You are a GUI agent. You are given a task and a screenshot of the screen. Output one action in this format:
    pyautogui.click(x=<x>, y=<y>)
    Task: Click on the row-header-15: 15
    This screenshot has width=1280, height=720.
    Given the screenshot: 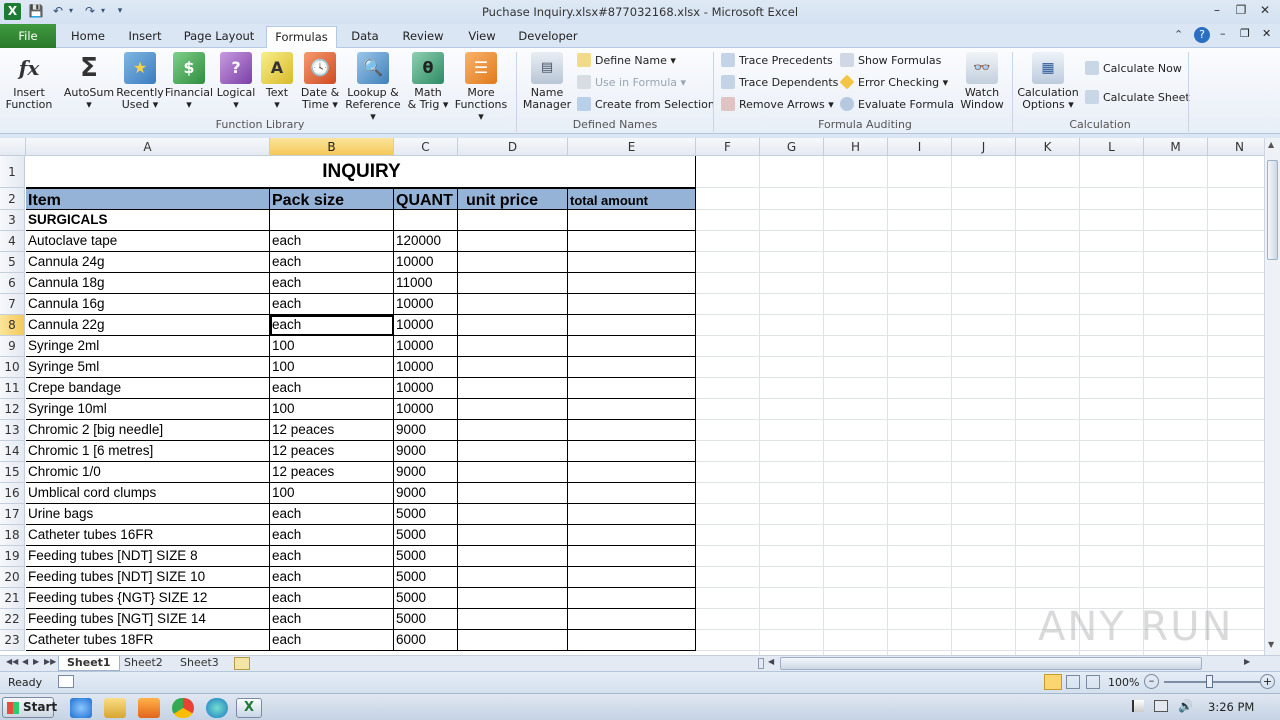 What is the action you would take?
    pyautogui.click(x=12, y=472)
    